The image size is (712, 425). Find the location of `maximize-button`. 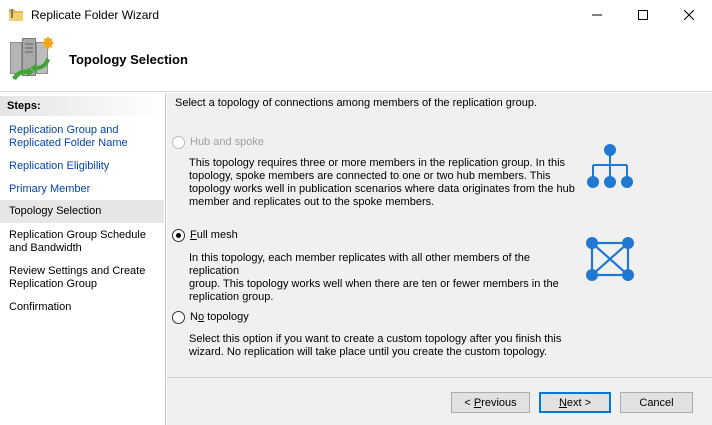

maximize-button is located at coordinates (643, 15).